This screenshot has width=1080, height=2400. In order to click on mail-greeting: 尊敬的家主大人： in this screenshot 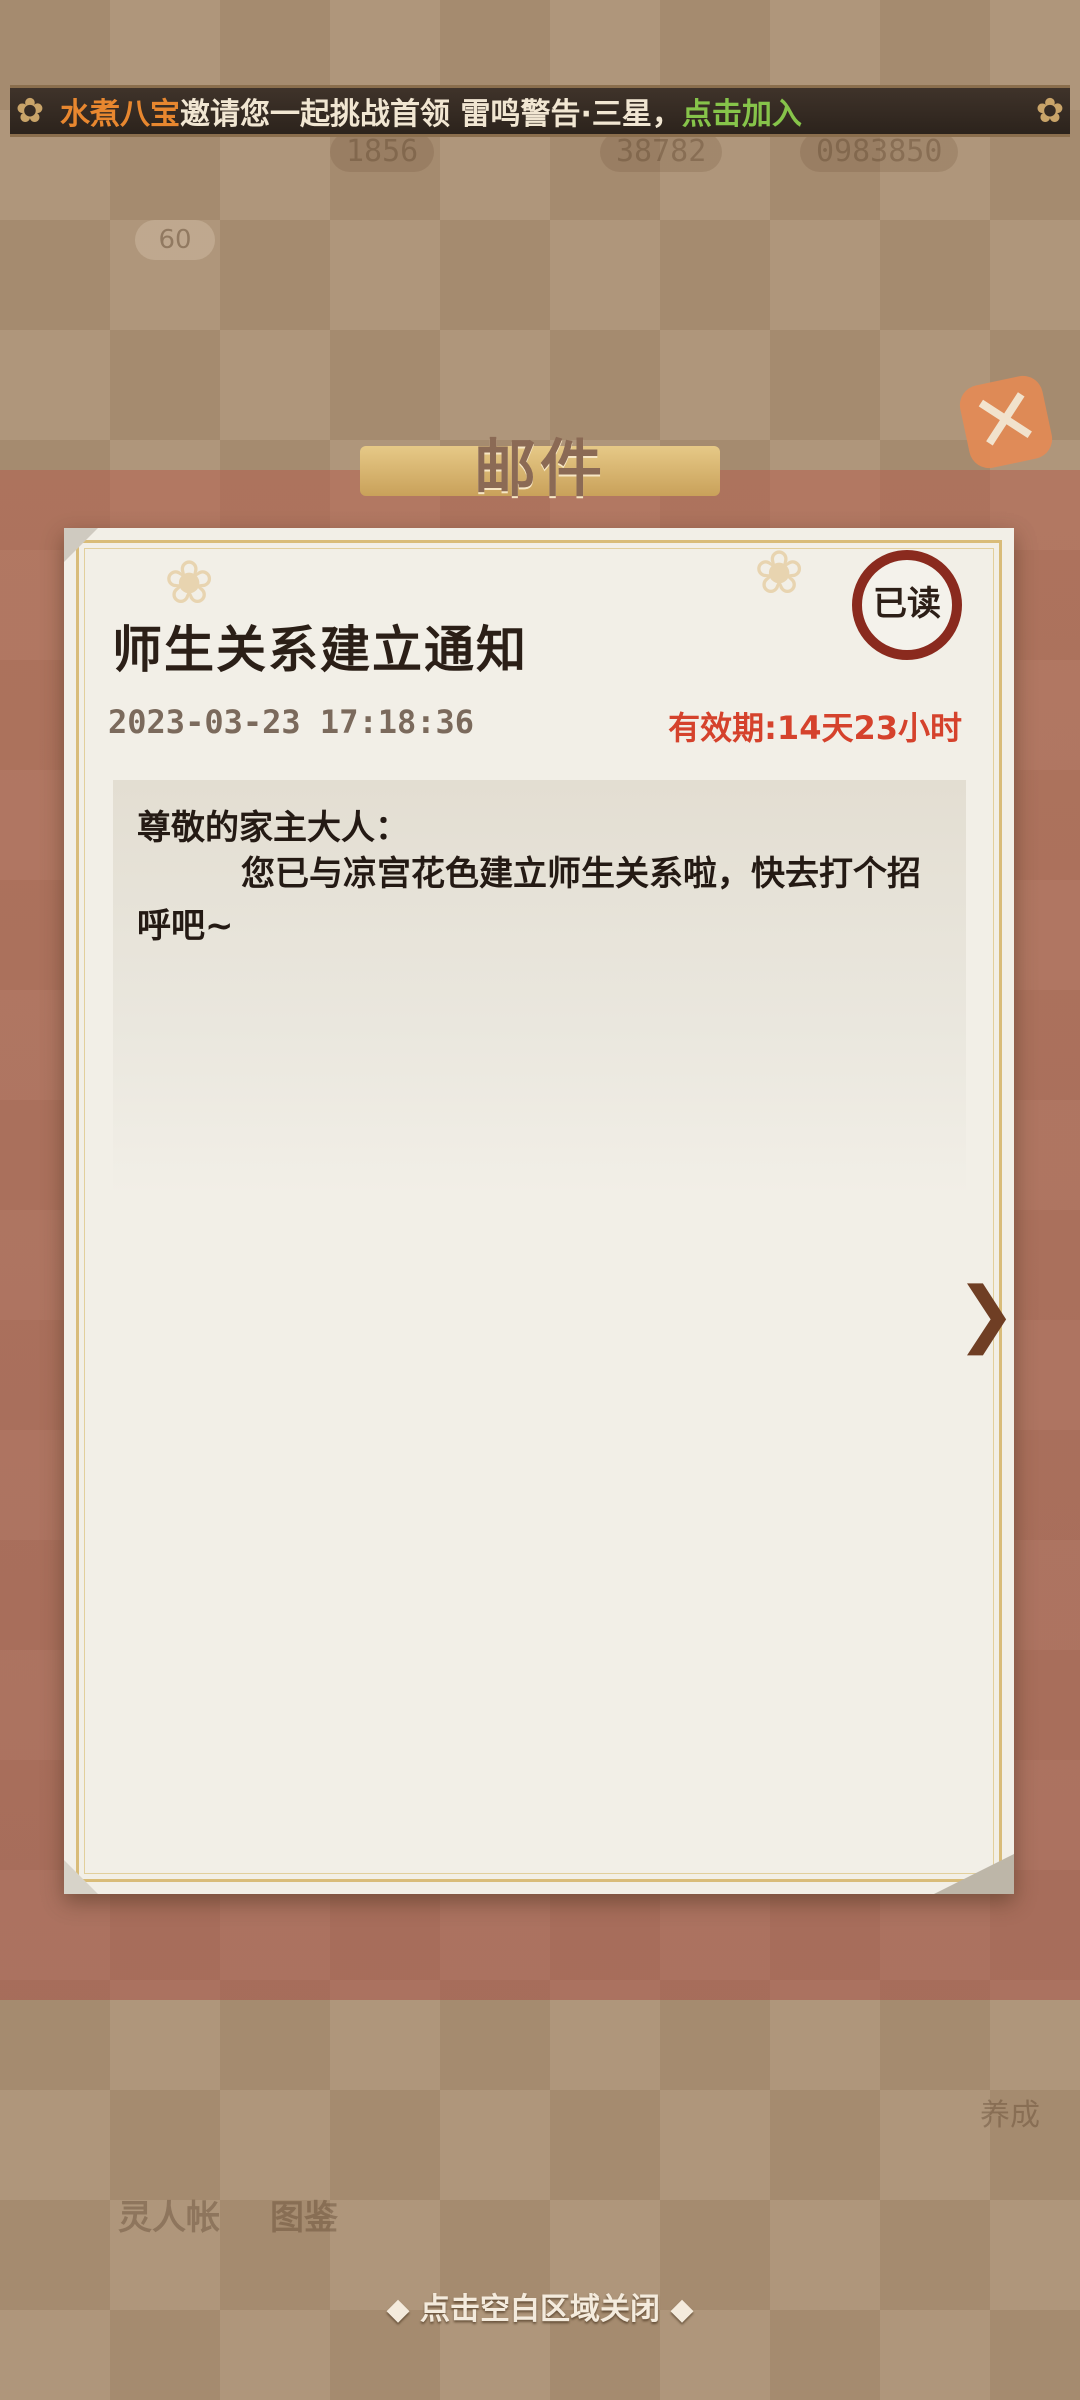, I will do `click(273, 828)`.